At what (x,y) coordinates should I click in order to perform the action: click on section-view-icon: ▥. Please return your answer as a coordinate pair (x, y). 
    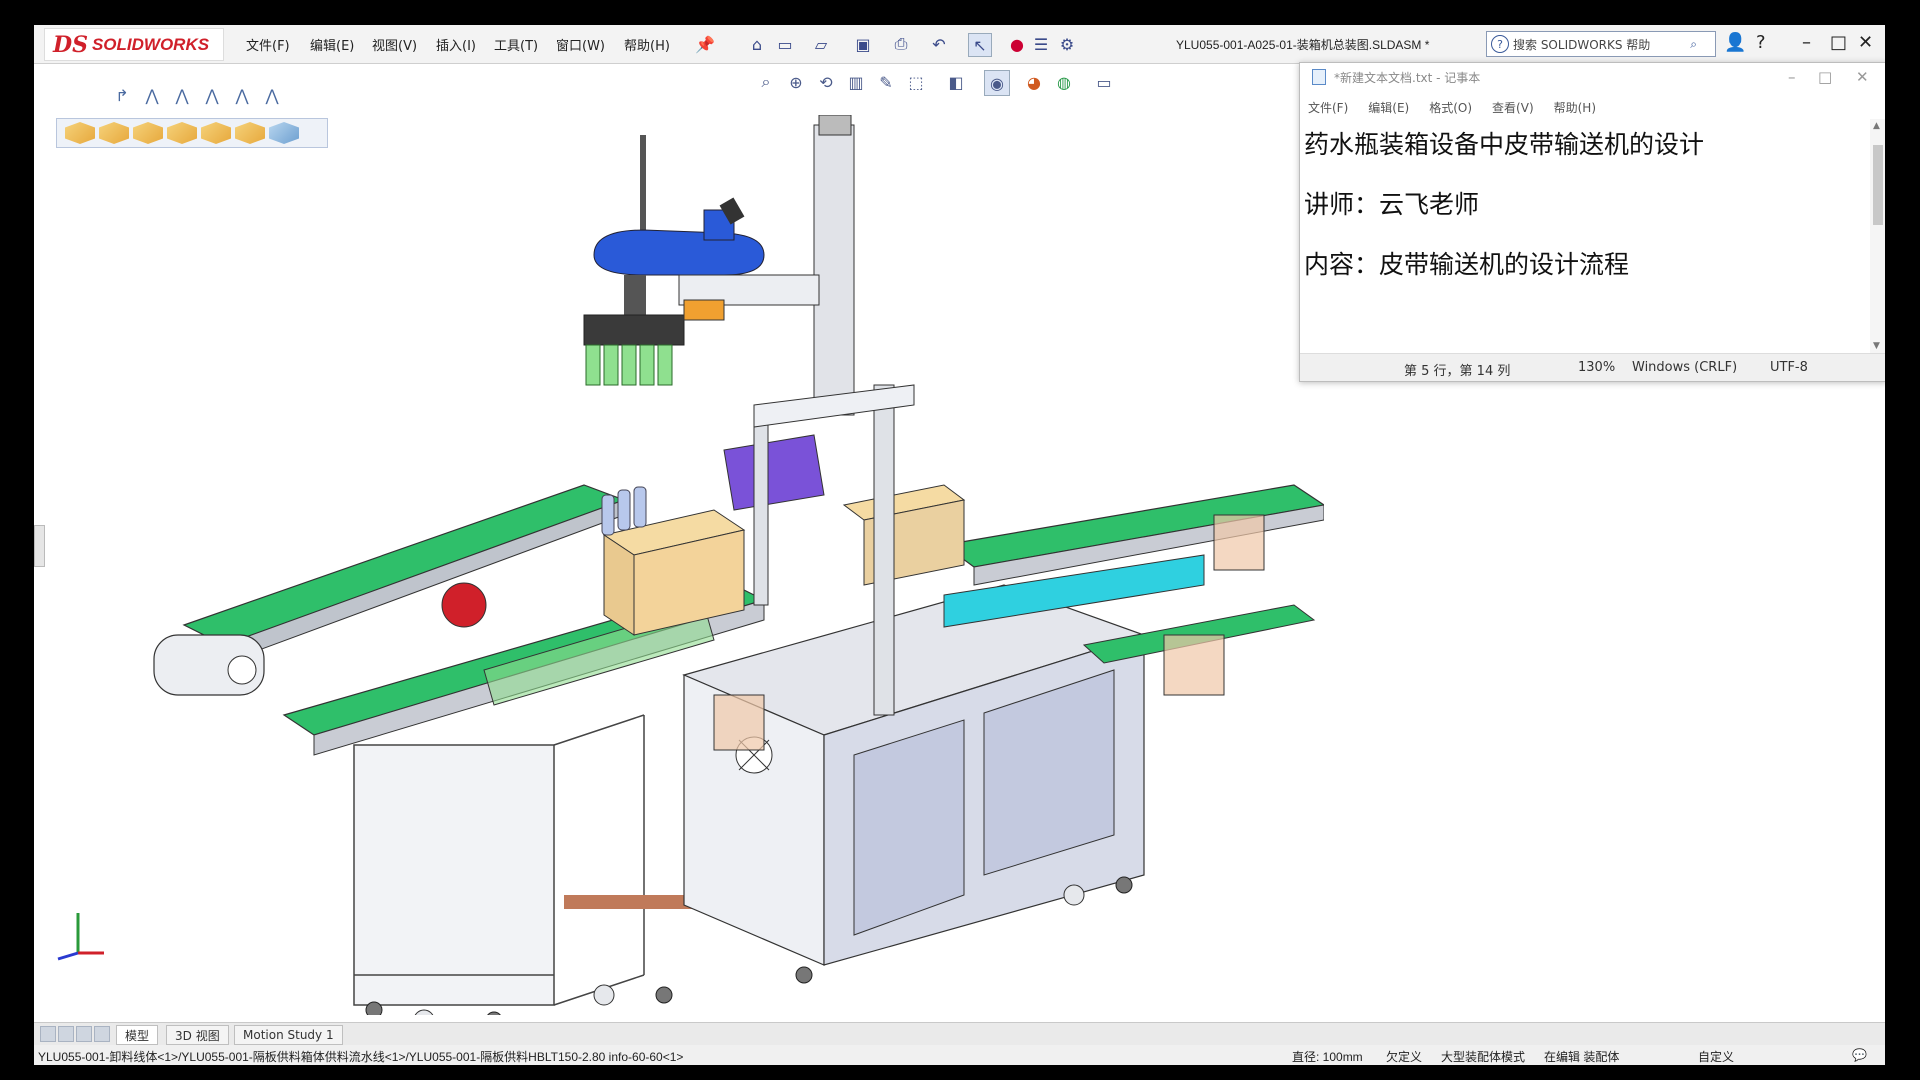
    Looking at the image, I should click on (856, 82).